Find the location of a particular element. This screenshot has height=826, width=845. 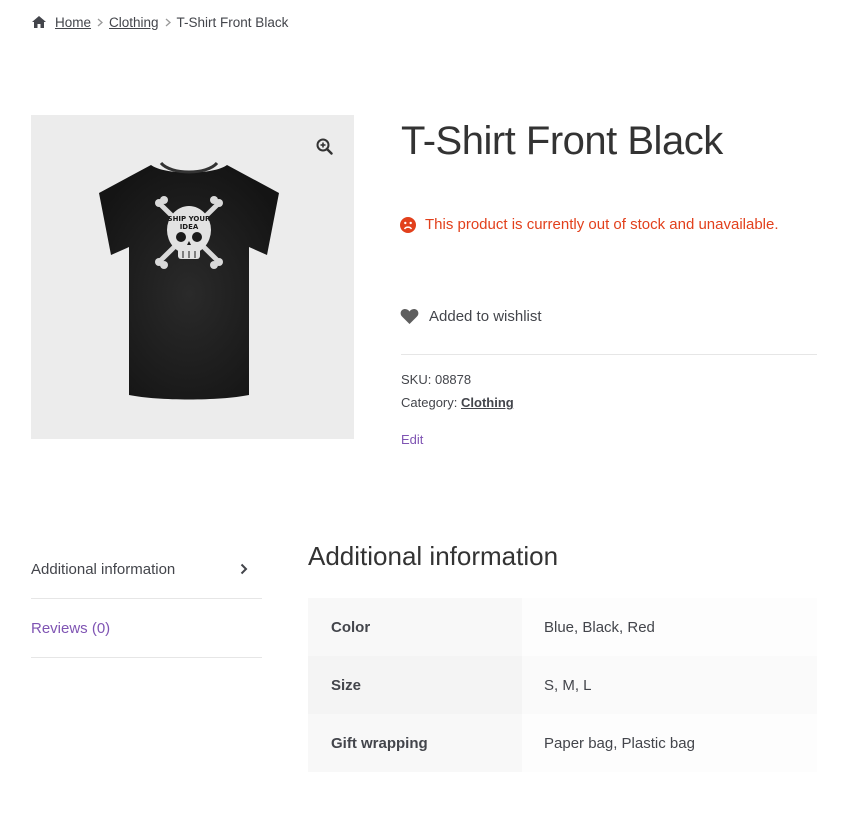

table-row: Gift wrapping Paper bag, Plastic bag is located at coordinates (562, 743).